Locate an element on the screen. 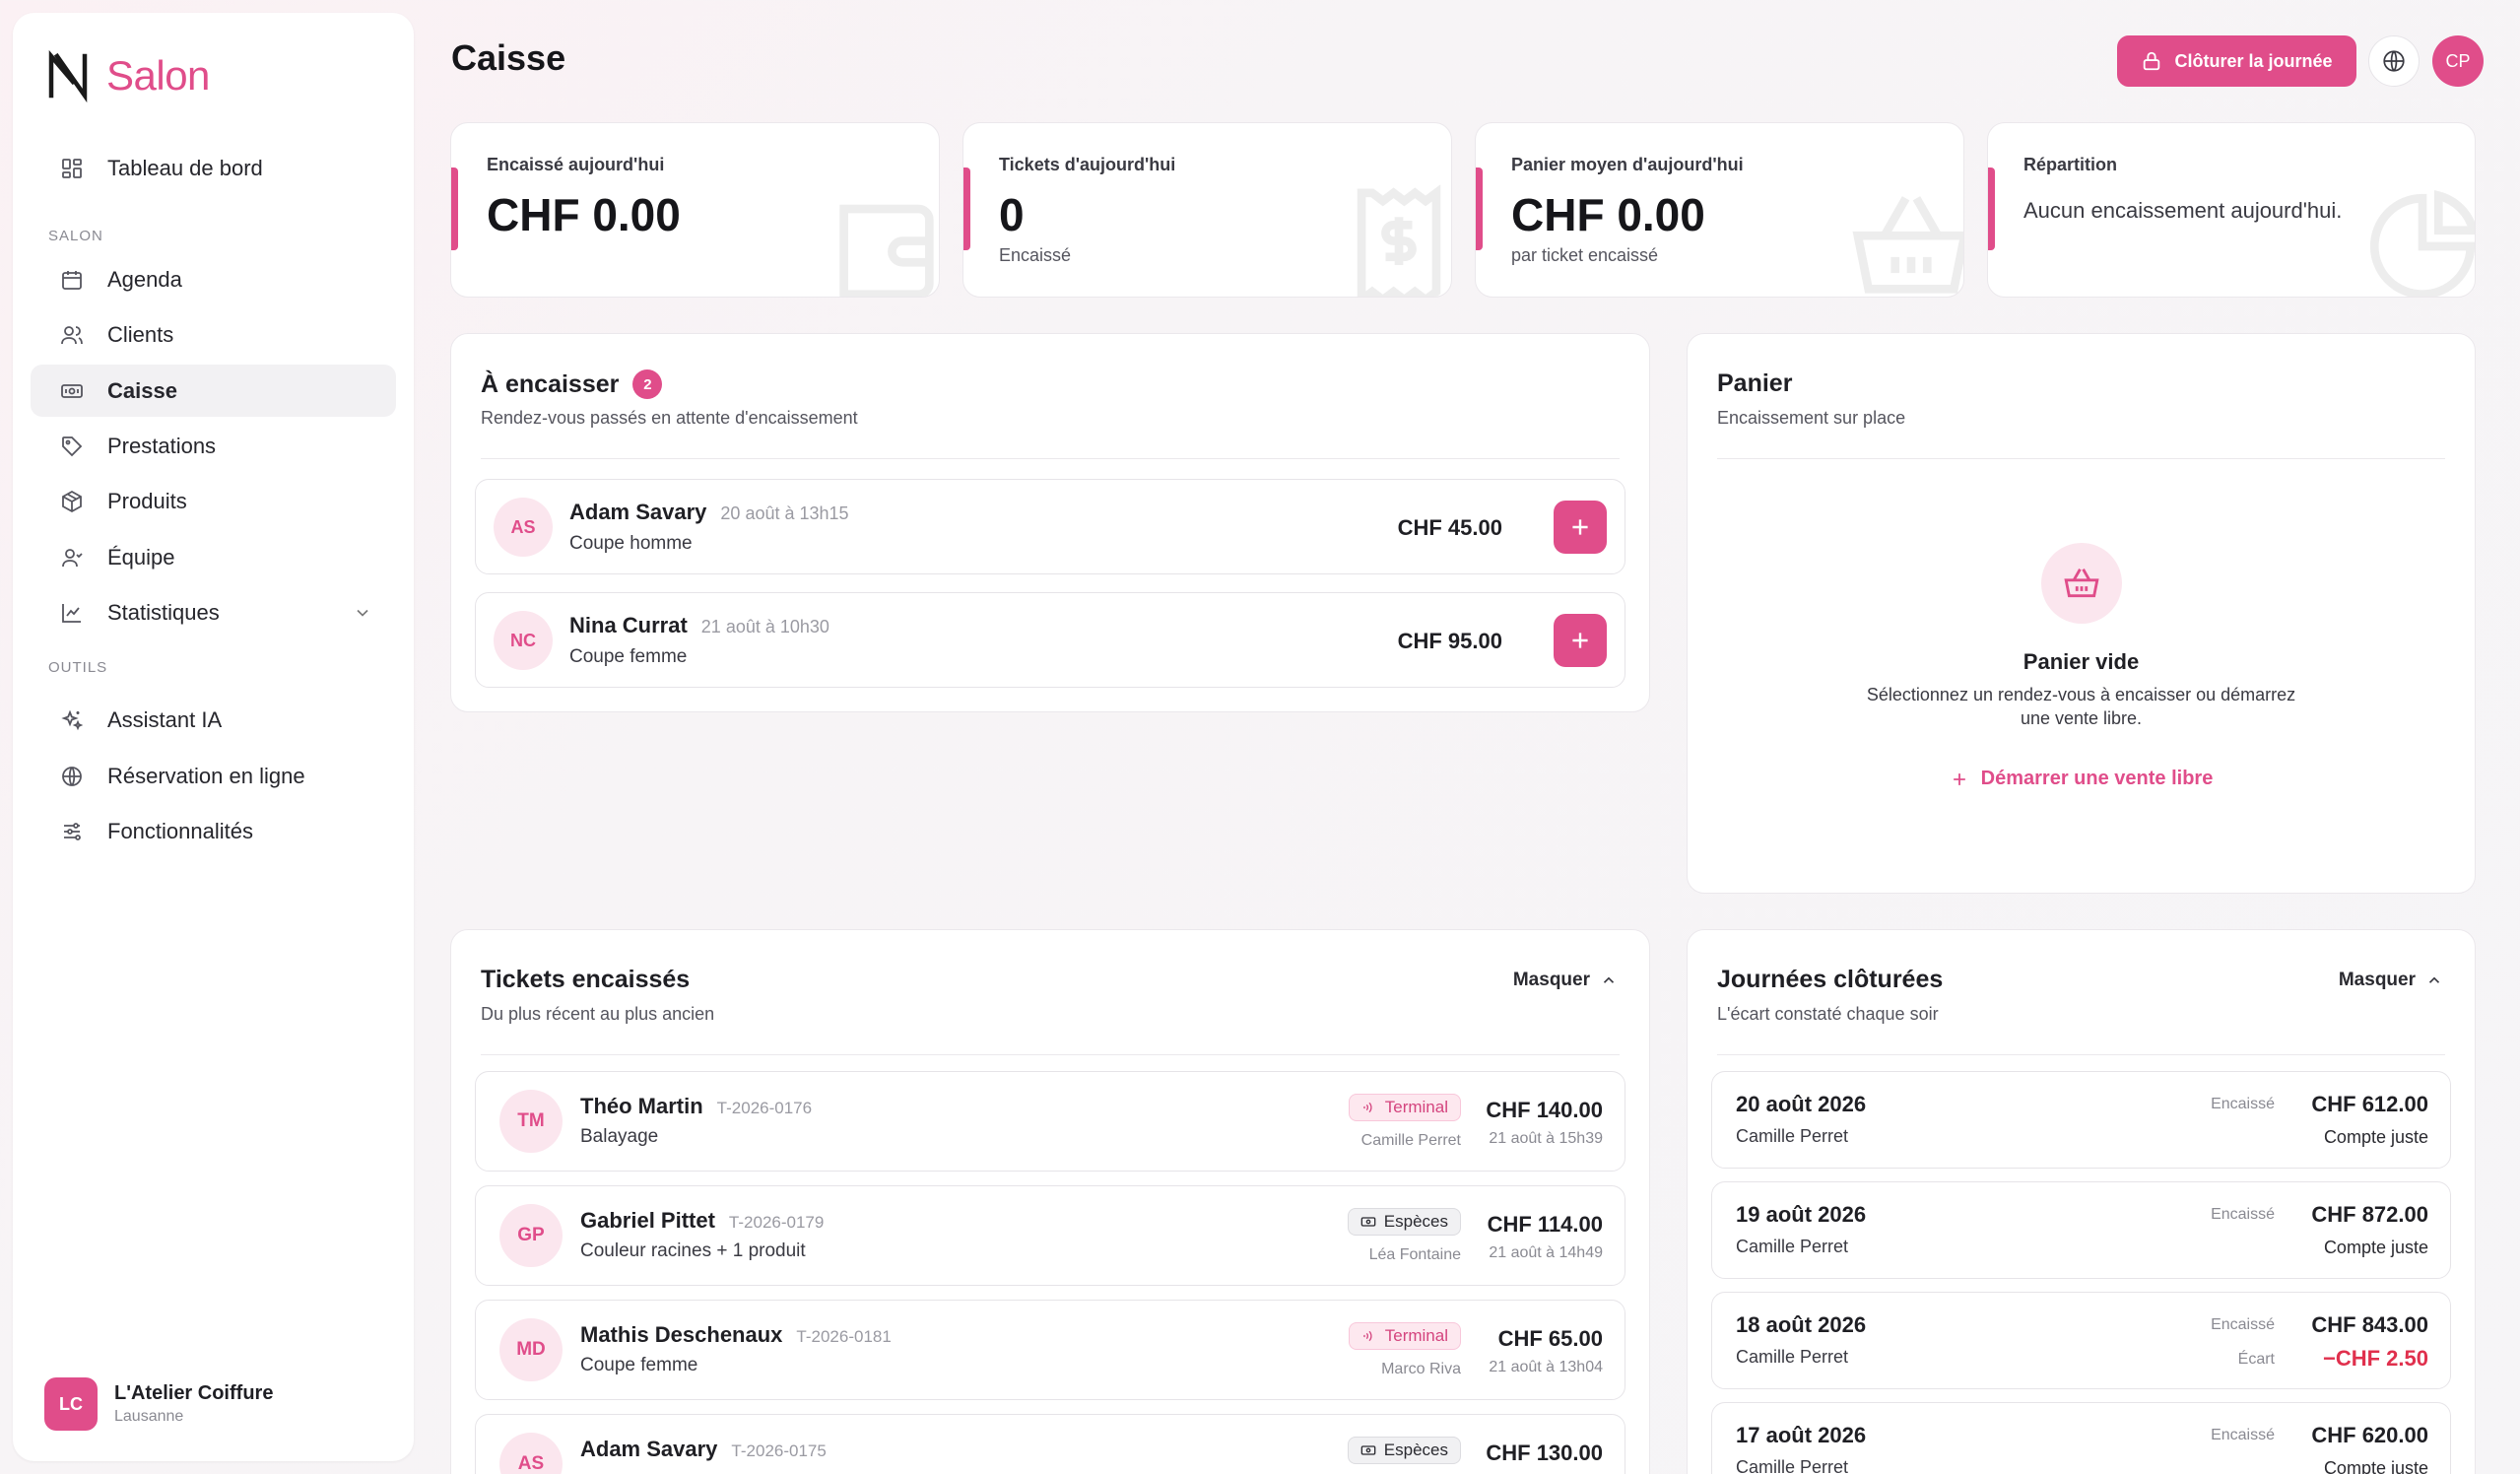  brand: Salon is located at coordinates (126, 76).